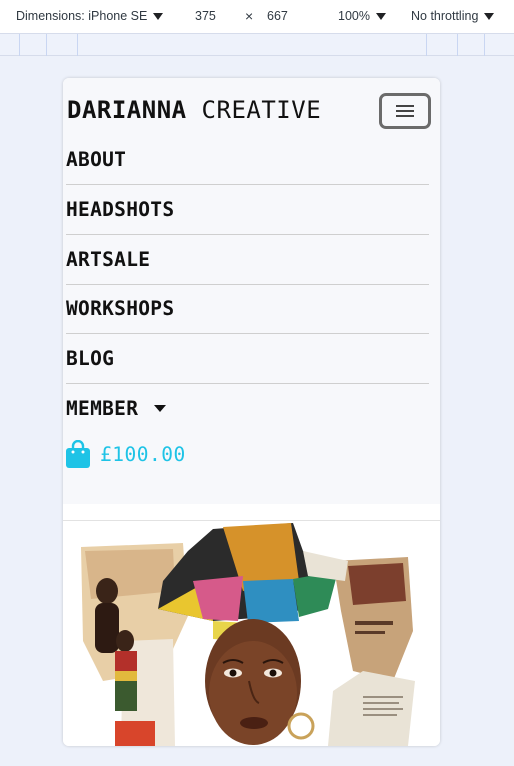 This screenshot has width=514, height=766. I want to click on width-value: 375, so click(205, 16).